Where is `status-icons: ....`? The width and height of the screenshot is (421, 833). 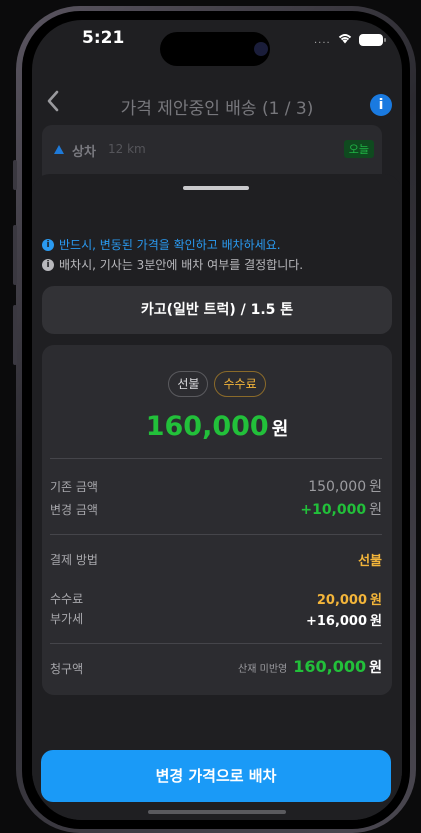 status-icons: .... is located at coordinates (350, 40).